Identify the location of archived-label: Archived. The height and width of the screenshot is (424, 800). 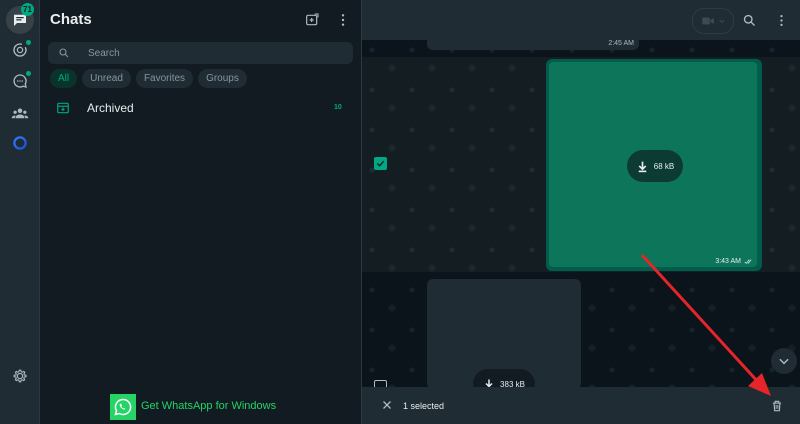
(110, 108).